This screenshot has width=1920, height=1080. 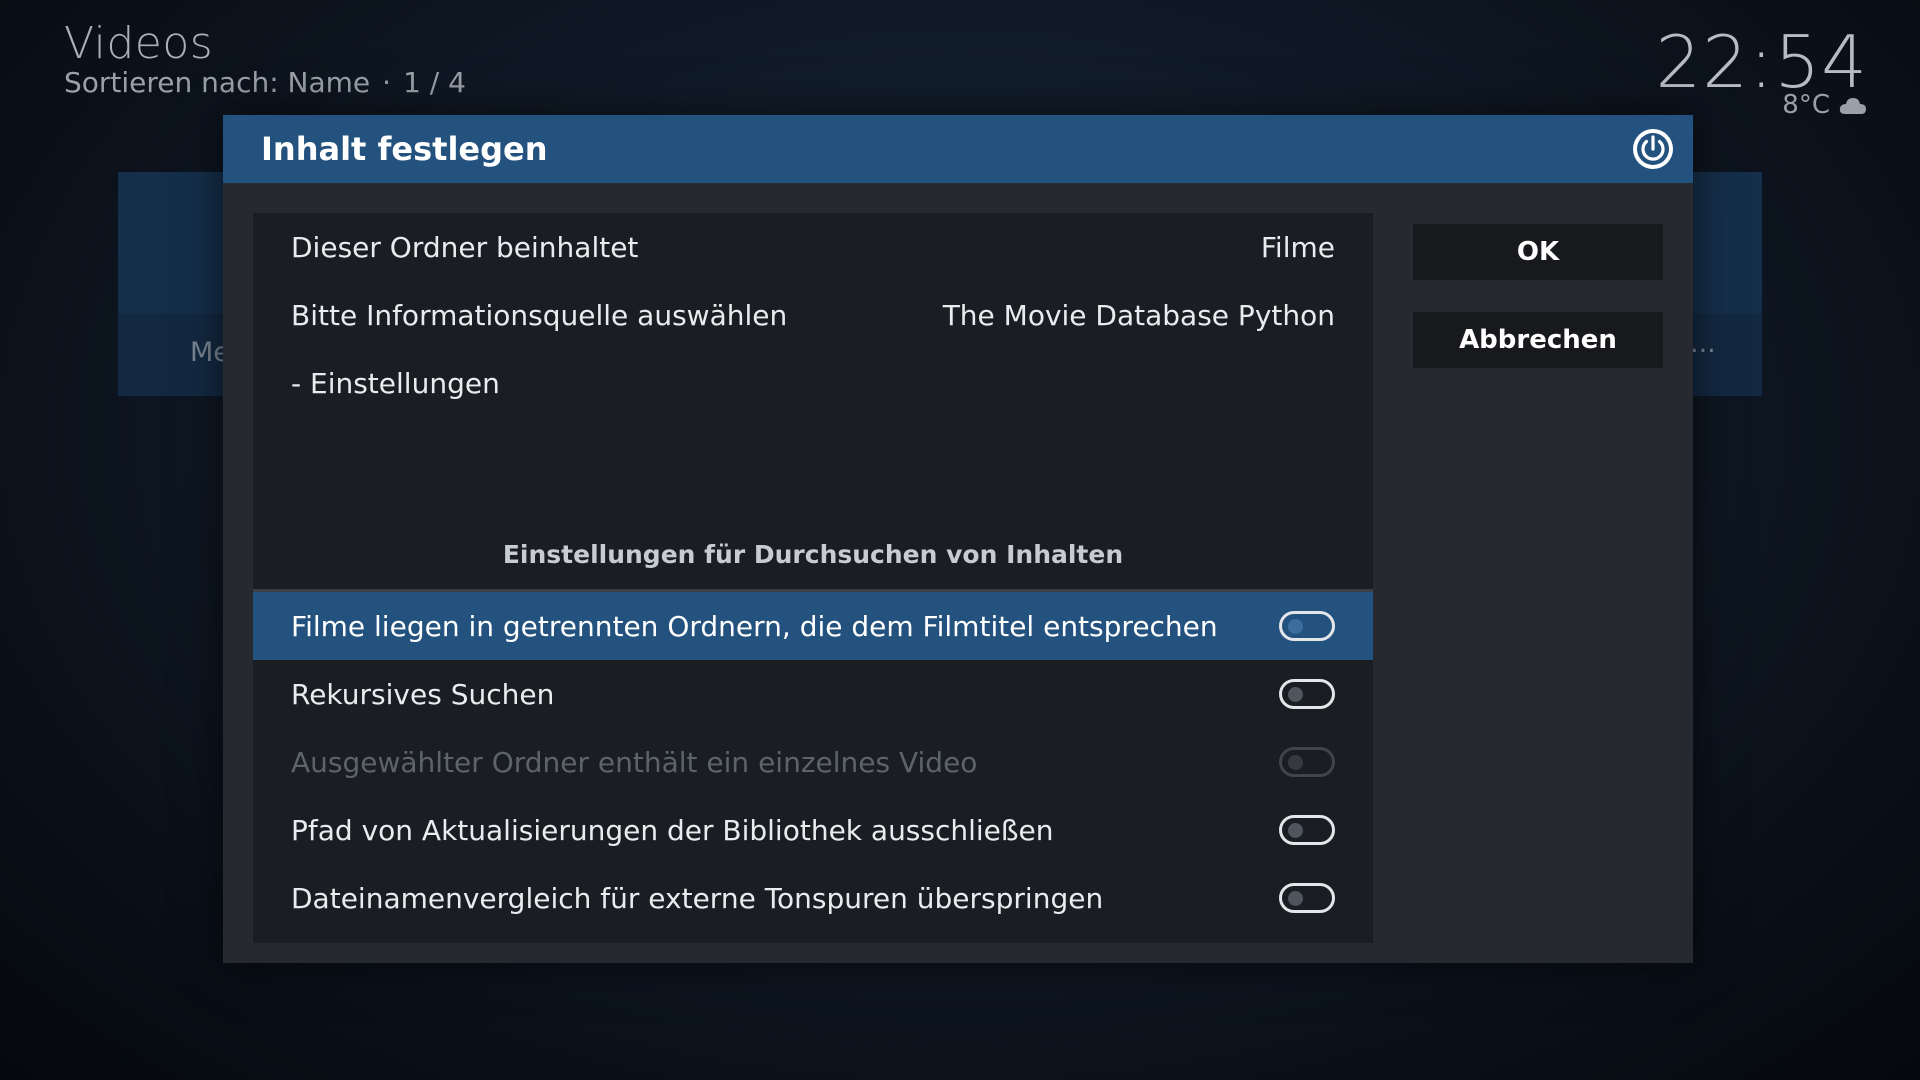 What do you see at coordinates (813, 694) in the screenshot?
I see `option-row: Rekursives Suchen` at bounding box center [813, 694].